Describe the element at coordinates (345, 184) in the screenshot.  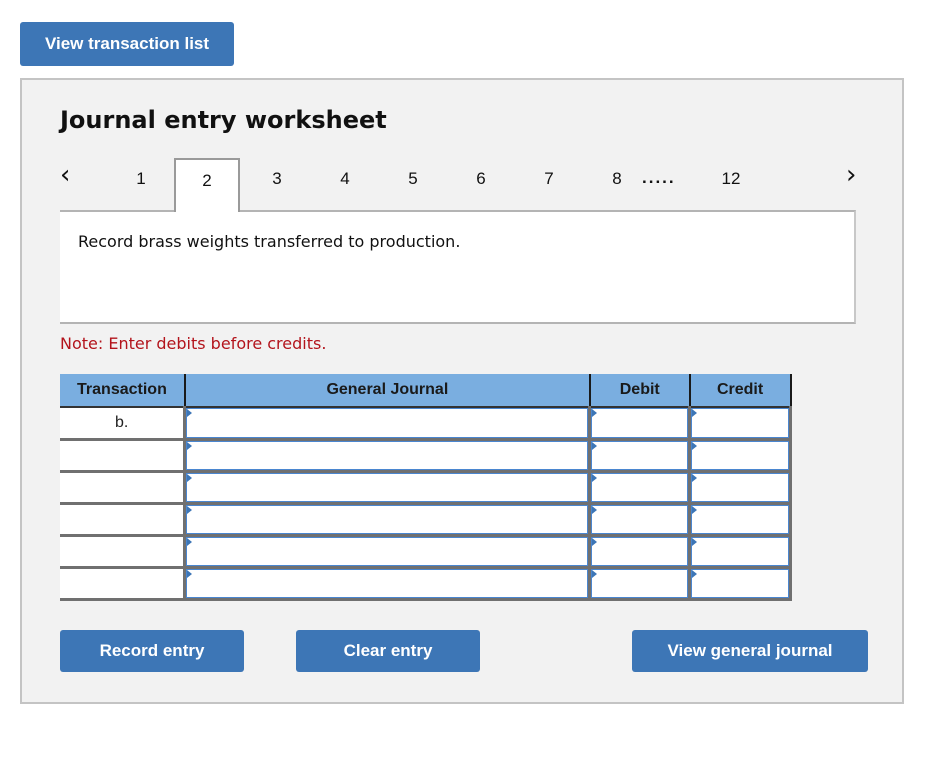
I see `tab-4: 4` at that location.